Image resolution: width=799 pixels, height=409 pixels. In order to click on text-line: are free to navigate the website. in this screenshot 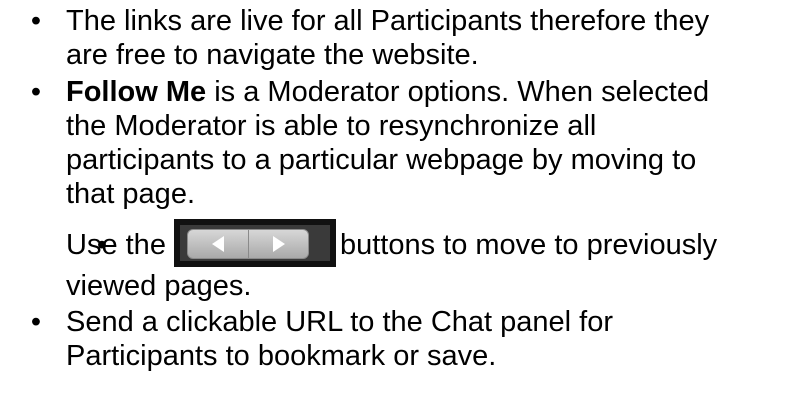, I will do `click(272, 55)`.